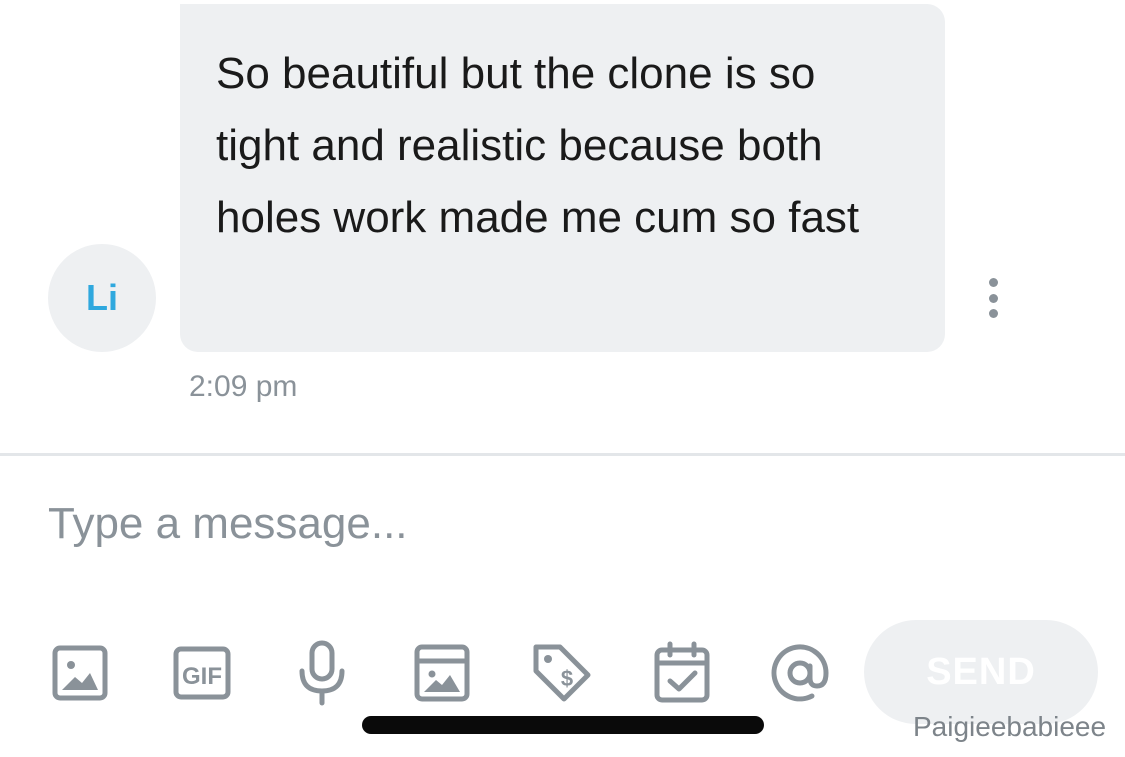  Describe the element at coordinates (80, 673) in the screenshot. I see `image-icon` at that location.